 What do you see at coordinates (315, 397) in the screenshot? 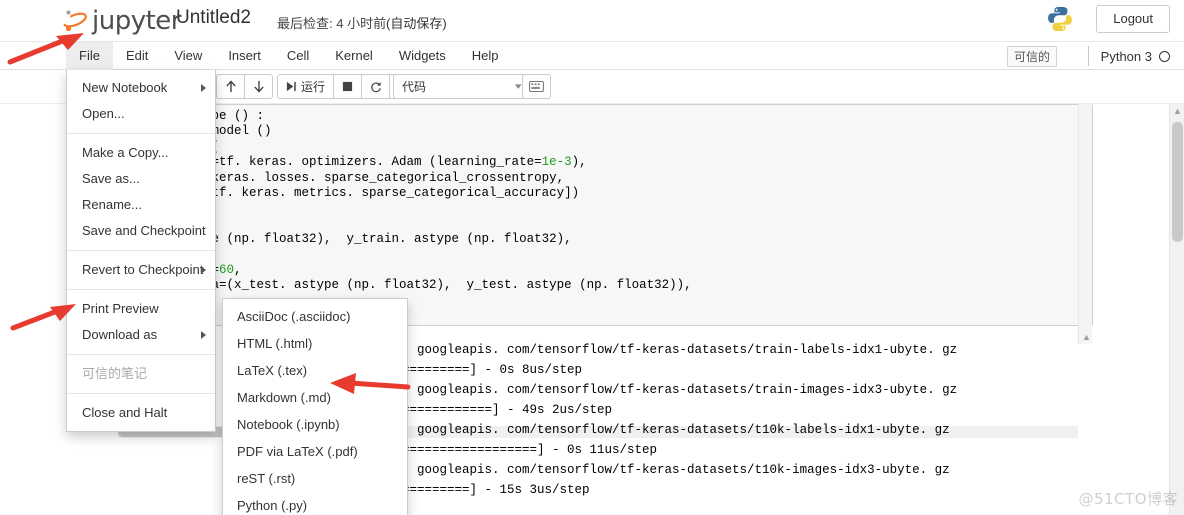
I see `download-as-item-markdown-md: Markdown (.md)` at bounding box center [315, 397].